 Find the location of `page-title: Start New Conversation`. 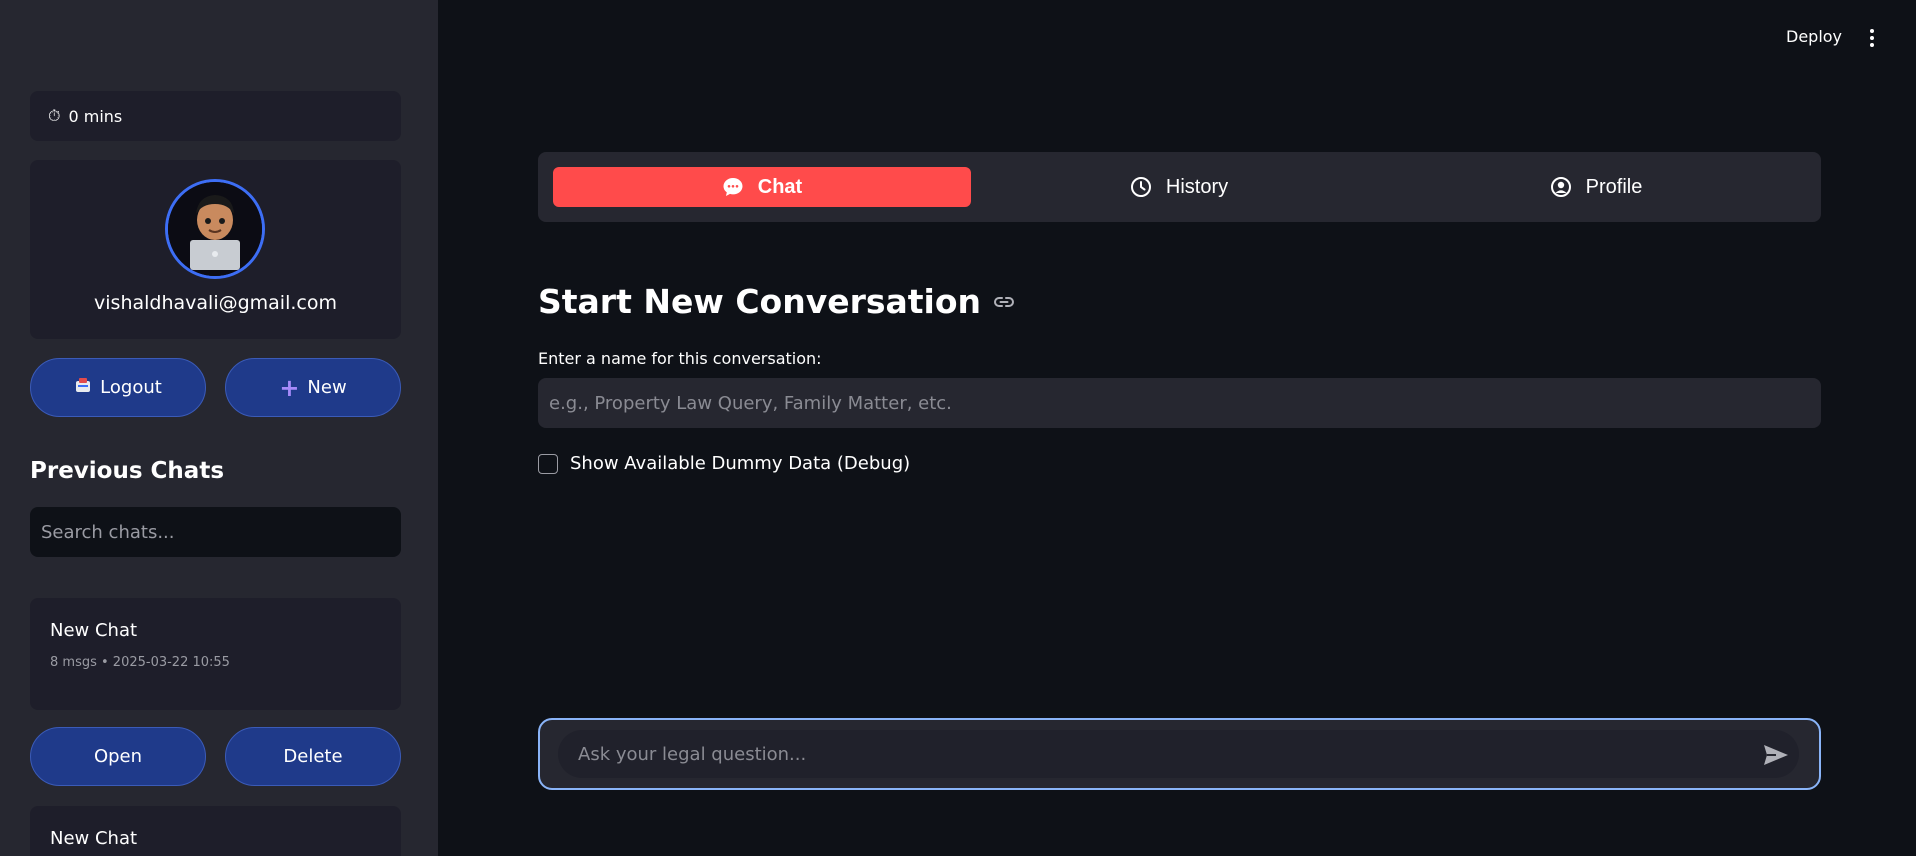

page-title: Start New Conversation is located at coordinates (776, 301).